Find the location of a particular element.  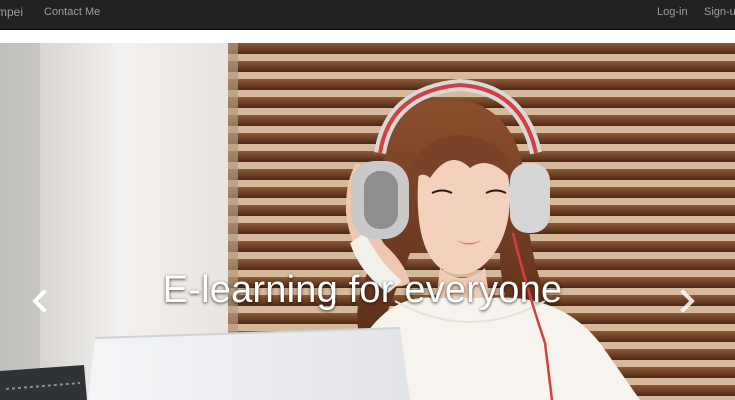

carousel-prev-button is located at coordinates (40, 301).